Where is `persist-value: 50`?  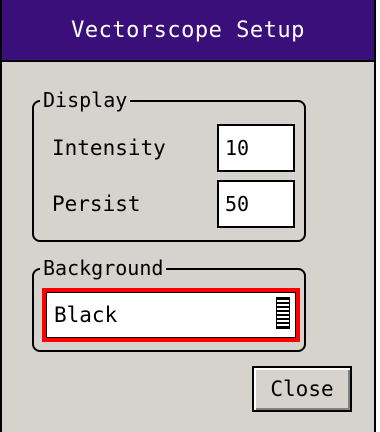
persist-value: 50 is located at coordinates (237, 204).